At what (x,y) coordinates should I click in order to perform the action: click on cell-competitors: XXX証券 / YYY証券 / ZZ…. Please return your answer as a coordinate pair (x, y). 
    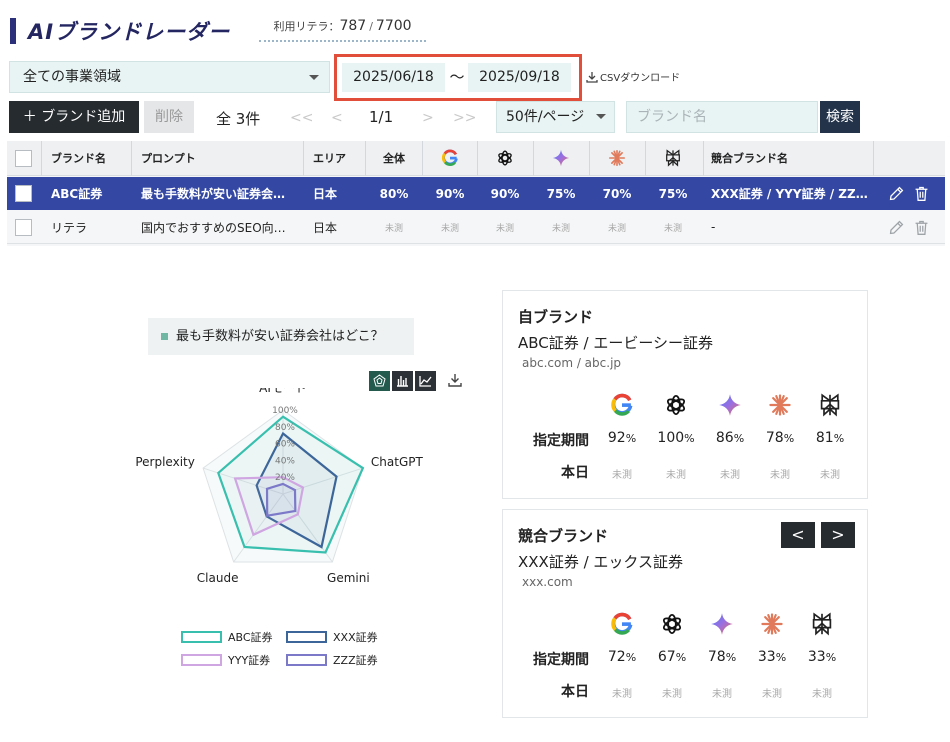
    Looking at the image, I should click on (789, 194).